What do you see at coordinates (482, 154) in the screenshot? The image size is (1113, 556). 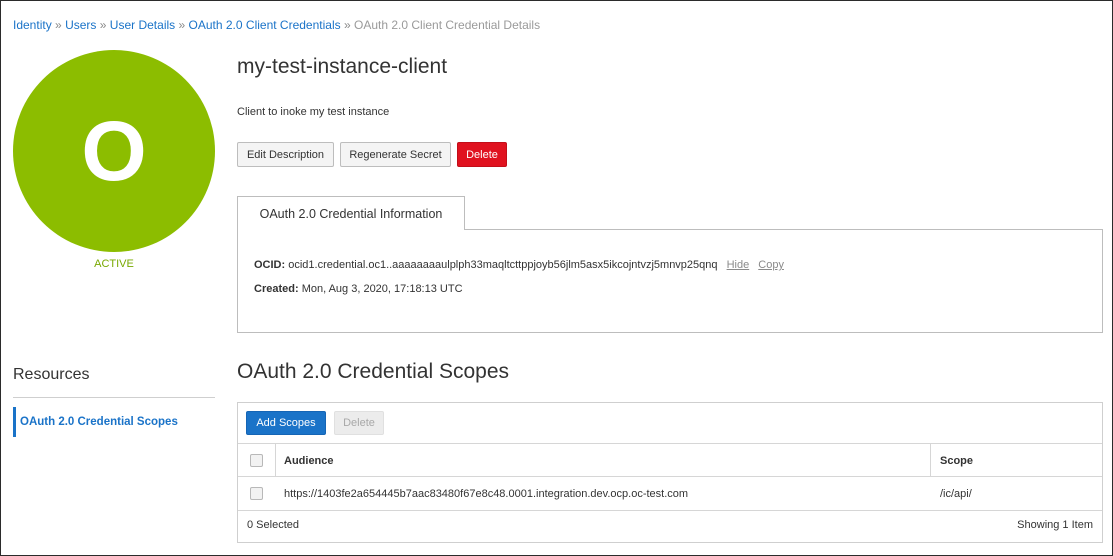 I see `delete-button: Delete` at bounding box center [482, 154].